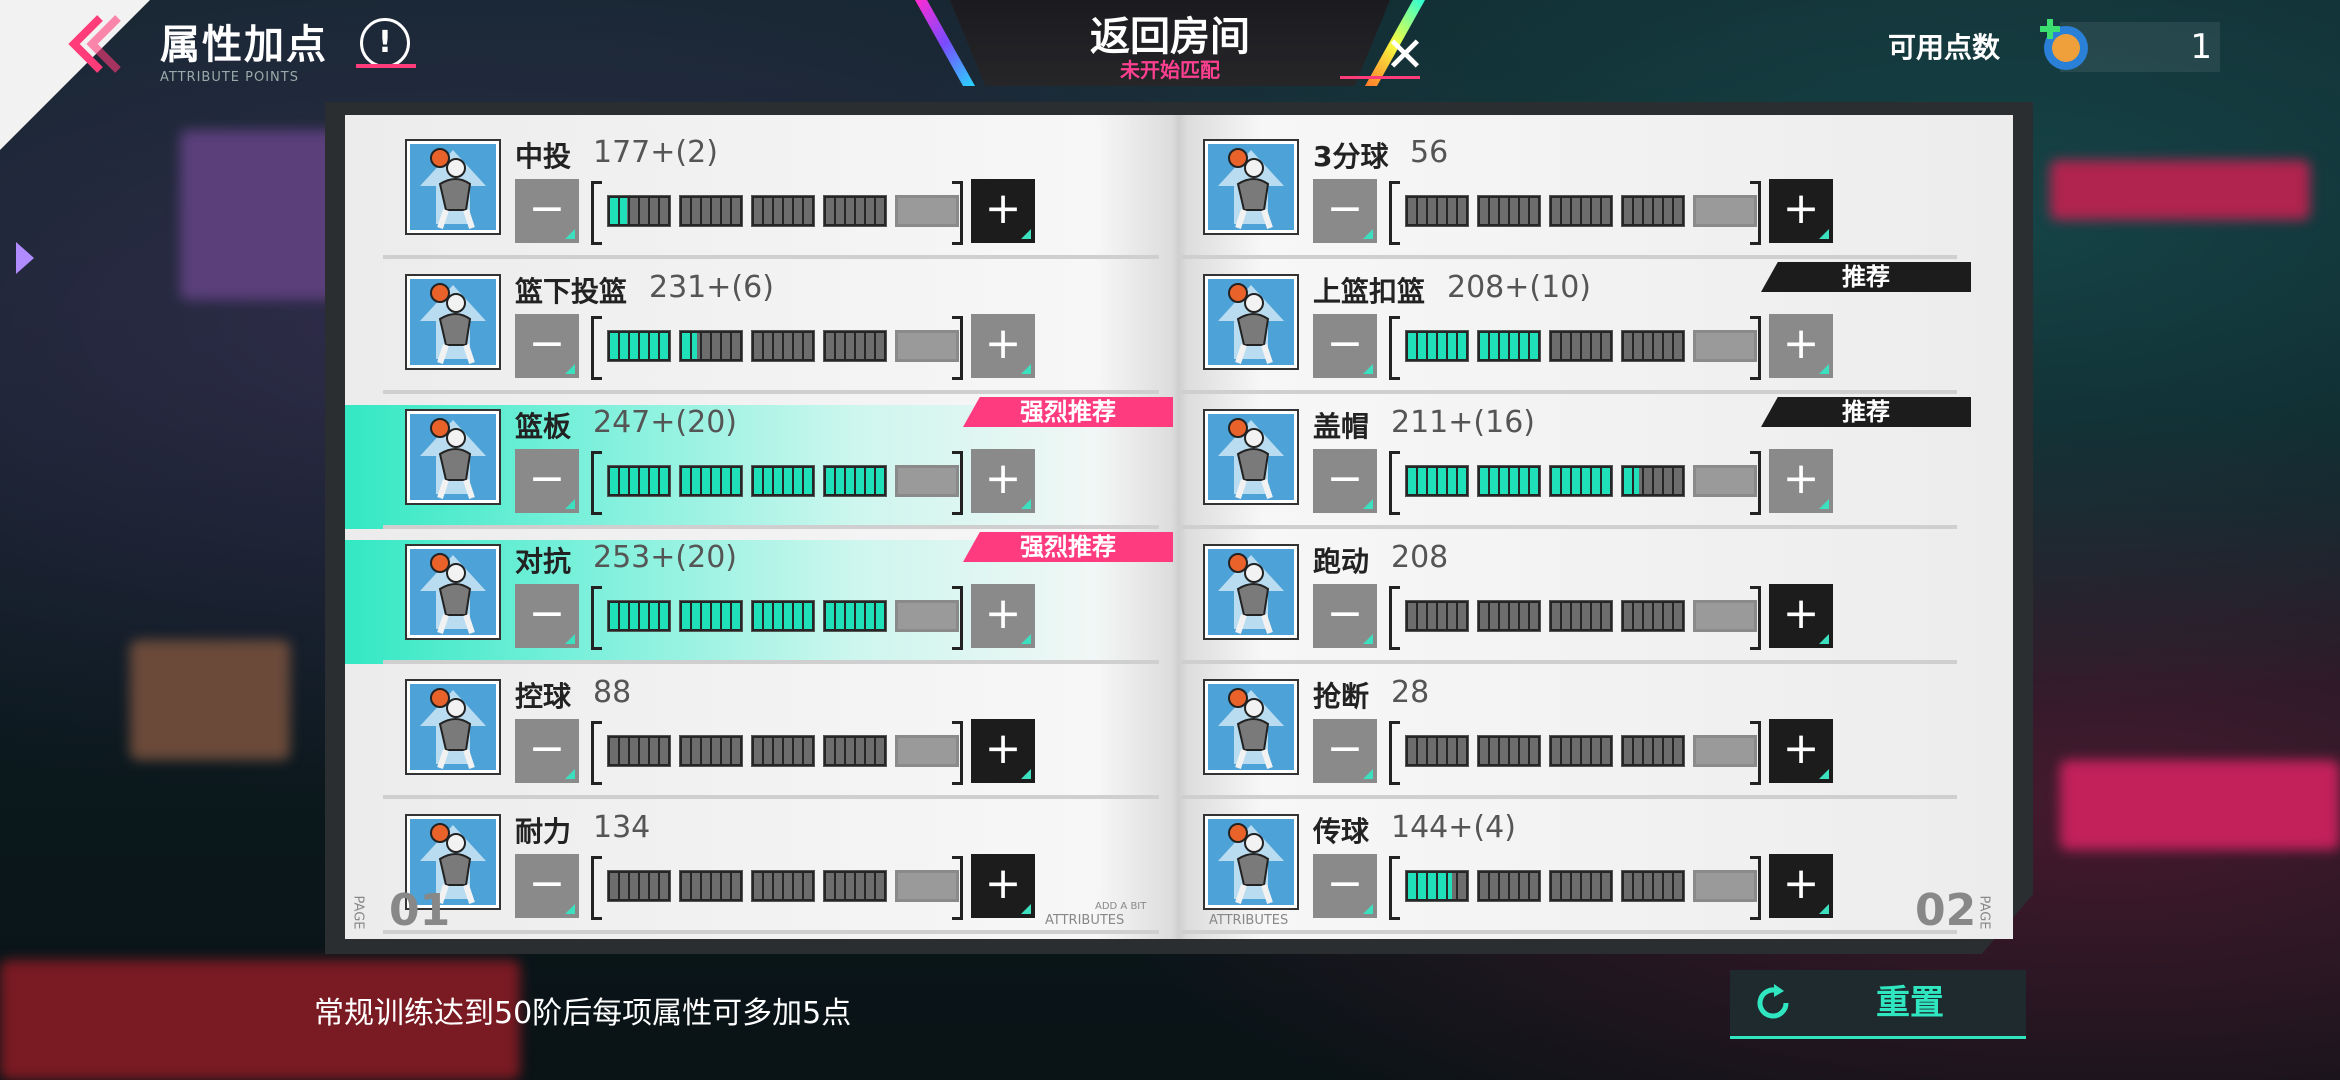 The image size is (2340, 1080). I want to click on attribute-value: 28, so click(1410, 692).